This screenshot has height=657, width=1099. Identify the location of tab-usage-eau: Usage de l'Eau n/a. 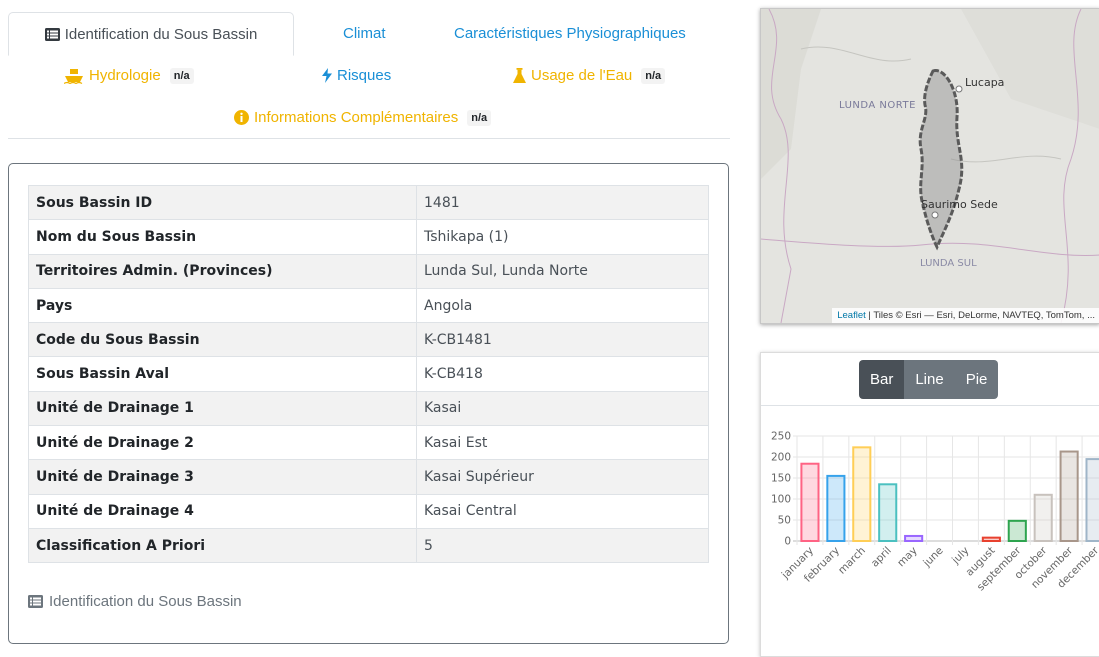
(589, 75).